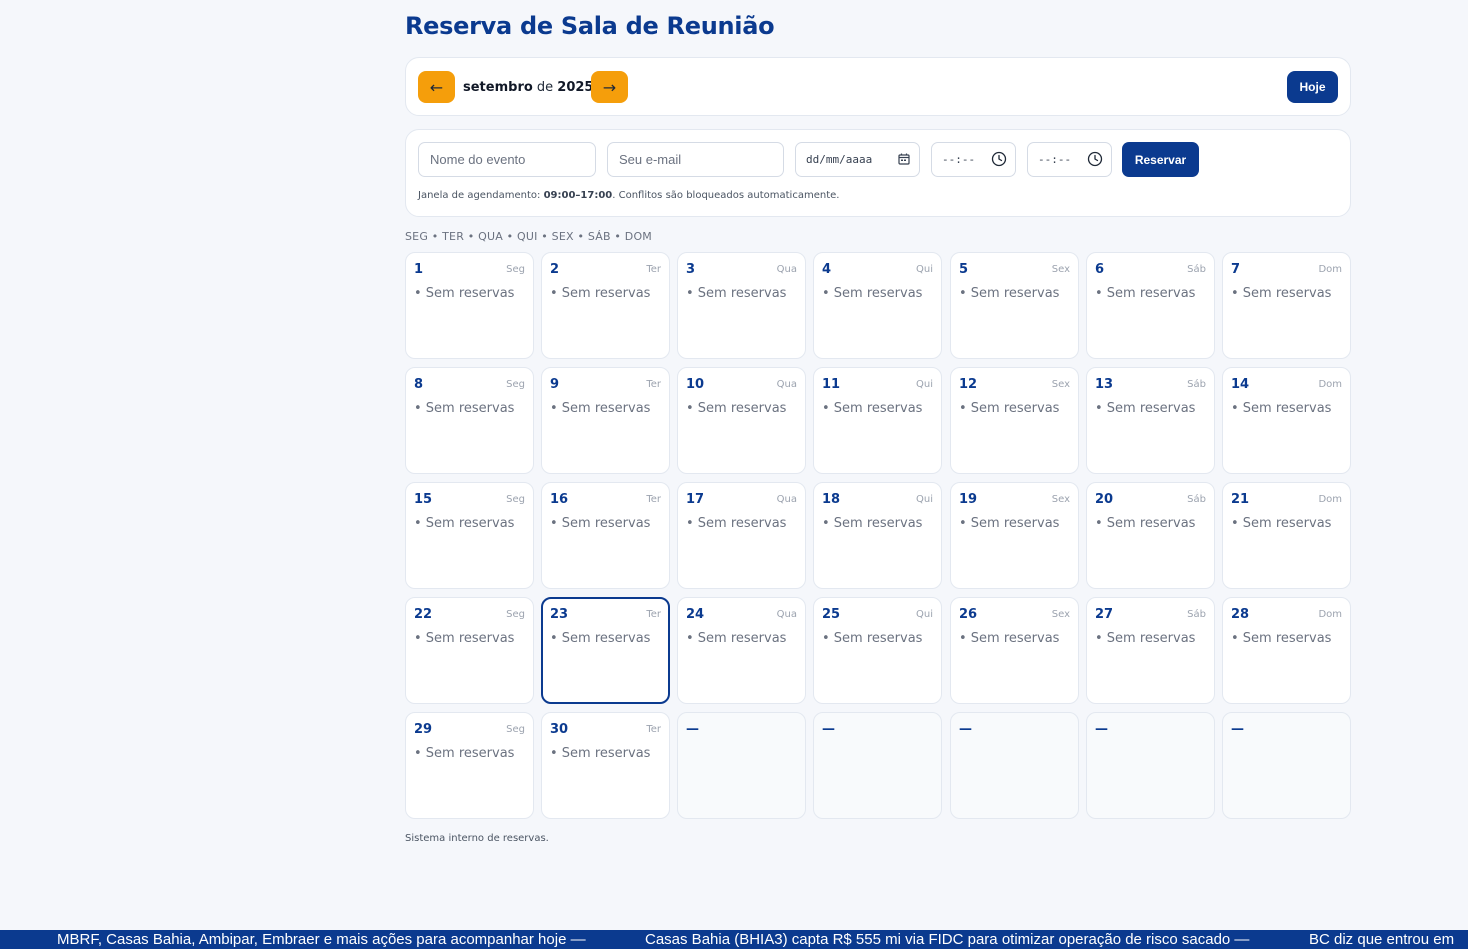  Describe the element at coordinates (904, 159) in the screenshot. I see `calendar-icon` at that location.